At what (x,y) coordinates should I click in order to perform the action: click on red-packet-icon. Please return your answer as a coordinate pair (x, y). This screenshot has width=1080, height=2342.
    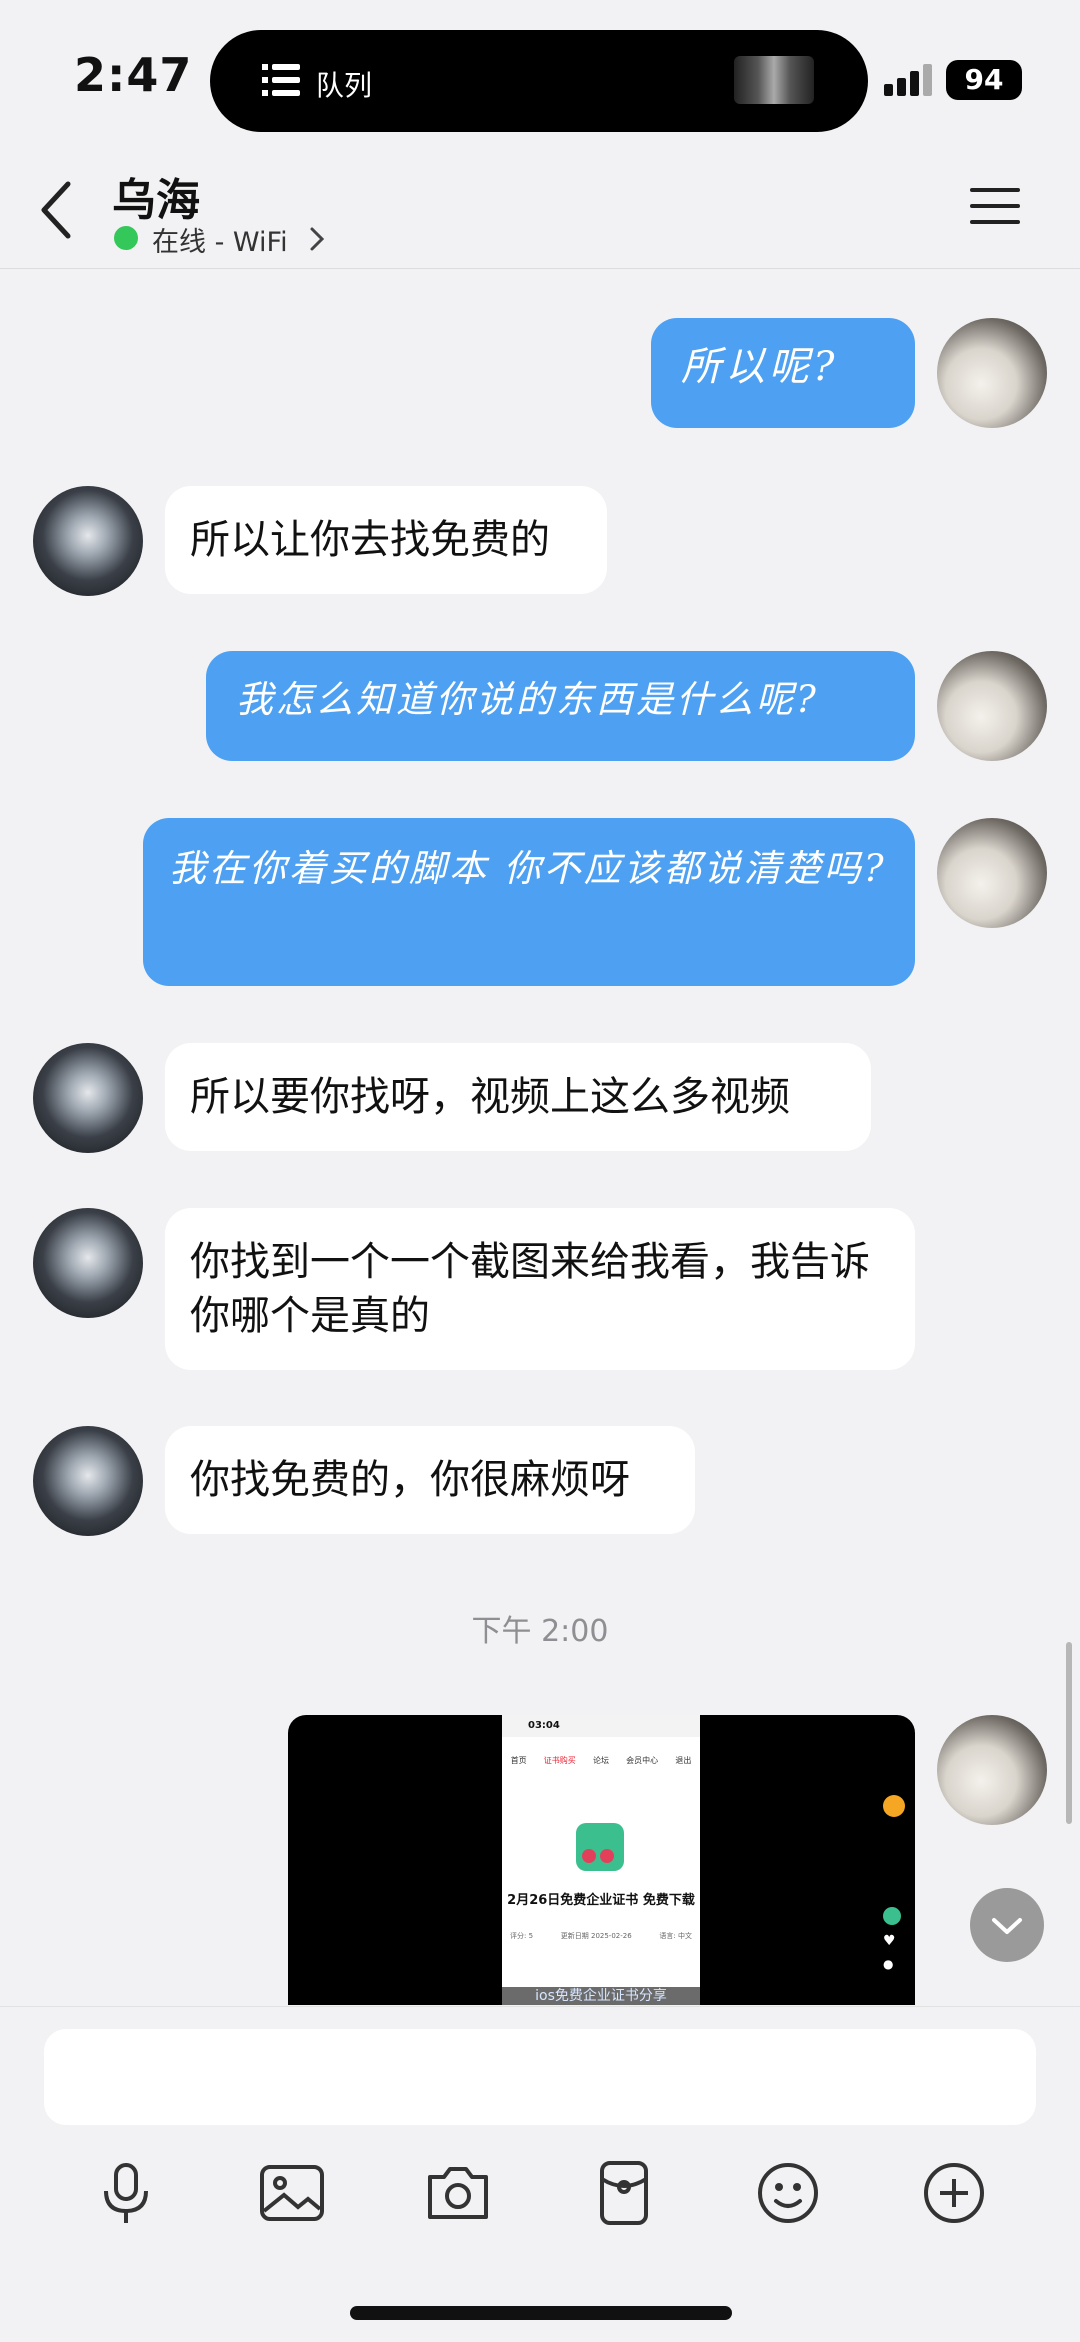
    Looking at the image, I should click on (624, 2193).